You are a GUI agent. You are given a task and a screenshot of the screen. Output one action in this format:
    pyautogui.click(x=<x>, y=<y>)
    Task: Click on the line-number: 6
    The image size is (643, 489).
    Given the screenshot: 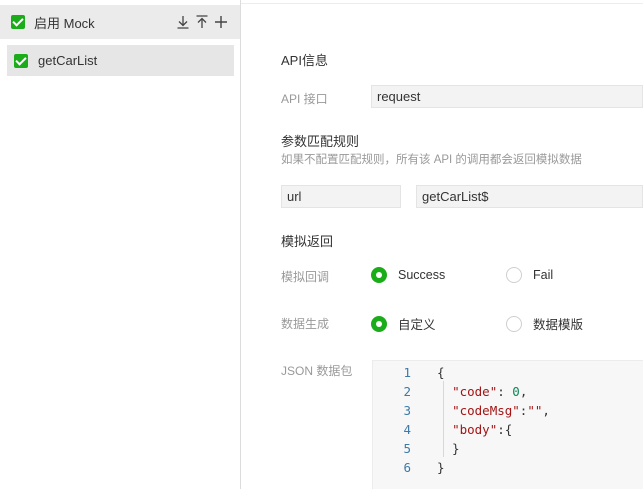 What is the action you would take?
    pyautogui.click(x=407, y=467)
    